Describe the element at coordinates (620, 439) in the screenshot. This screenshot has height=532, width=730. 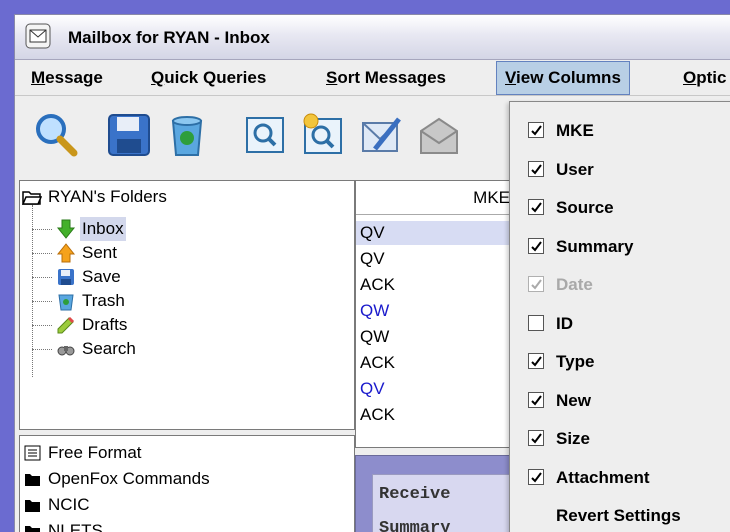
I see `menu-item-size: Size` at that location.